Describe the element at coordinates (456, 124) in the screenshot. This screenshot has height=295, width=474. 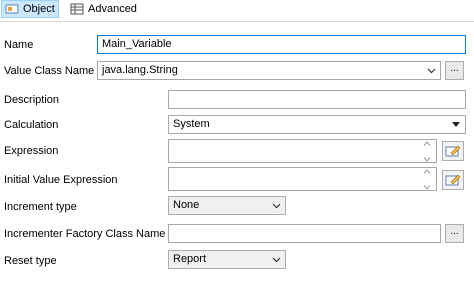
I see `triangle-down-icon` at that location.